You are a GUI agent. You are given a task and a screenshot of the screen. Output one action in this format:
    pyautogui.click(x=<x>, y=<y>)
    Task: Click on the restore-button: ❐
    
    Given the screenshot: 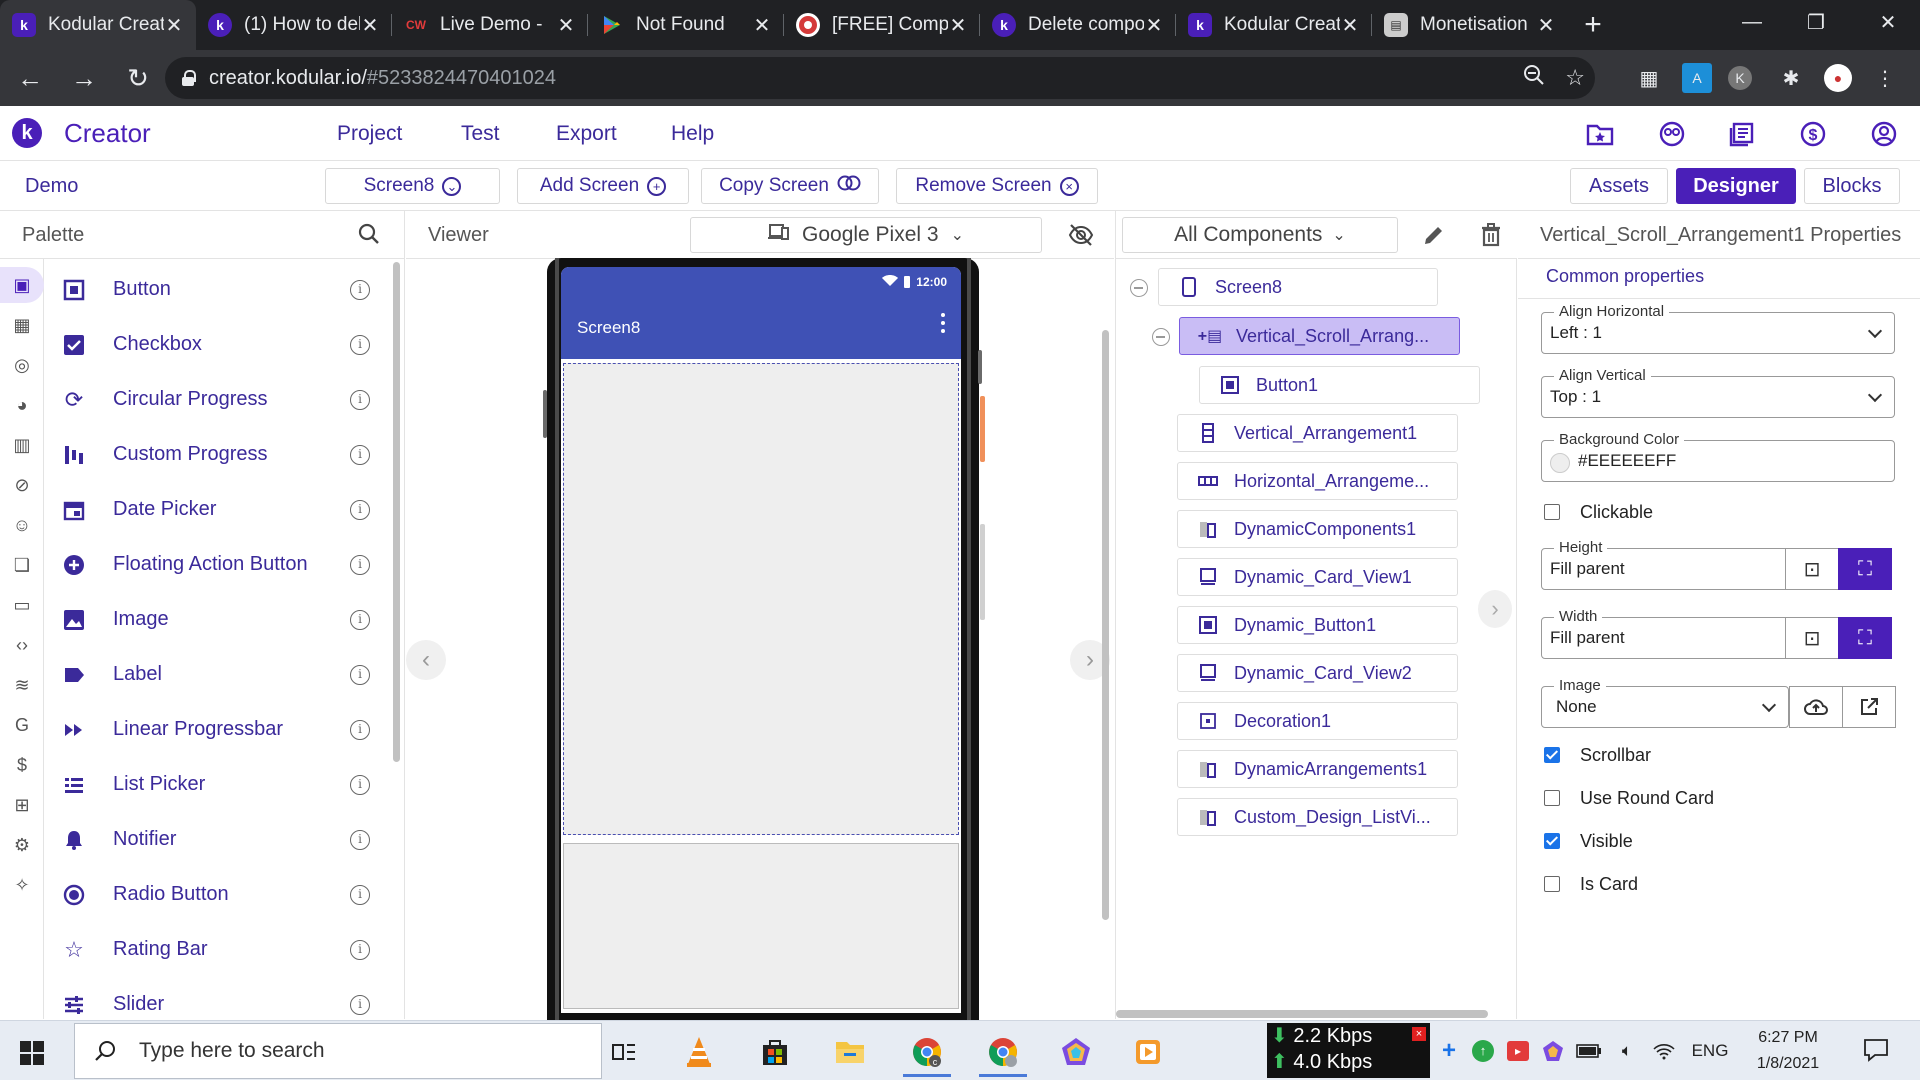 What is the action you would take?
    pyautogui.click(x=1816, y=22)
    